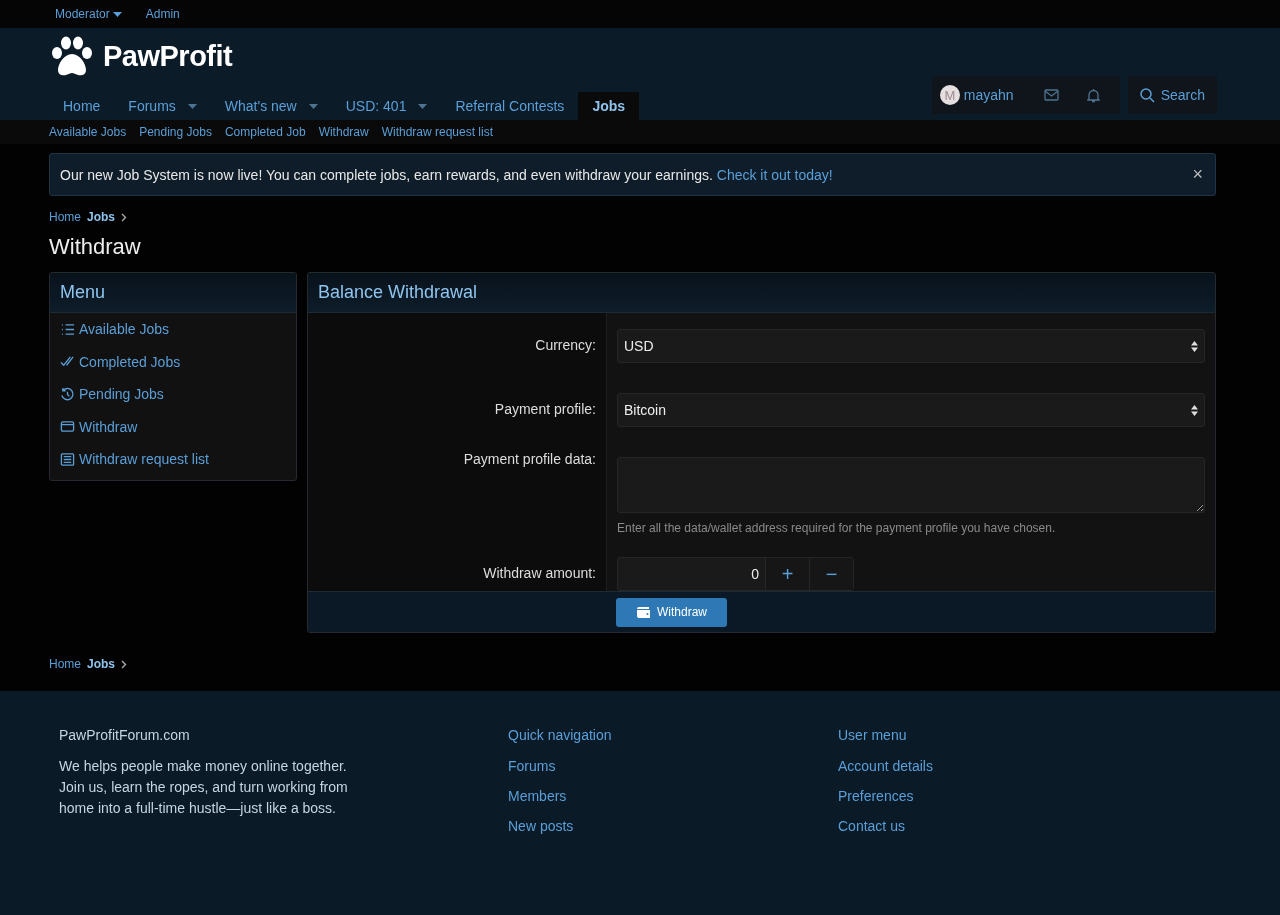 The width and height of the screenshot is (1280, 915). I want to click on nav-tab: Forums, so click(162, 106).